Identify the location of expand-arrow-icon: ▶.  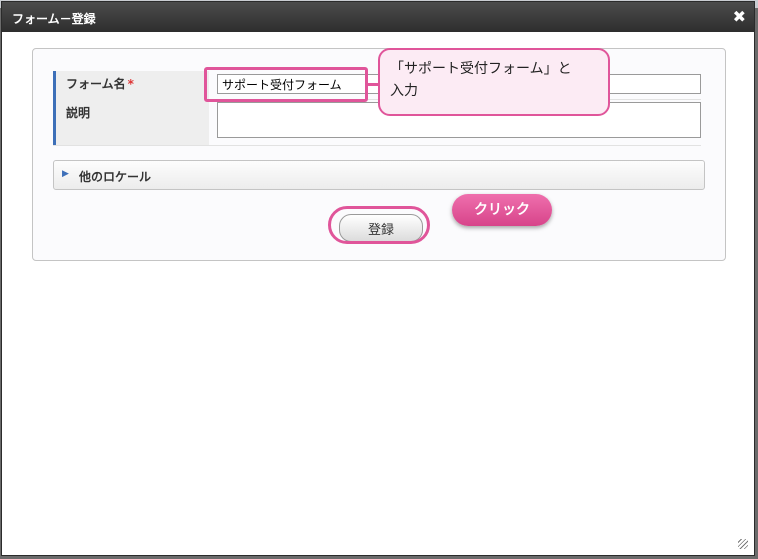
(65, 174).